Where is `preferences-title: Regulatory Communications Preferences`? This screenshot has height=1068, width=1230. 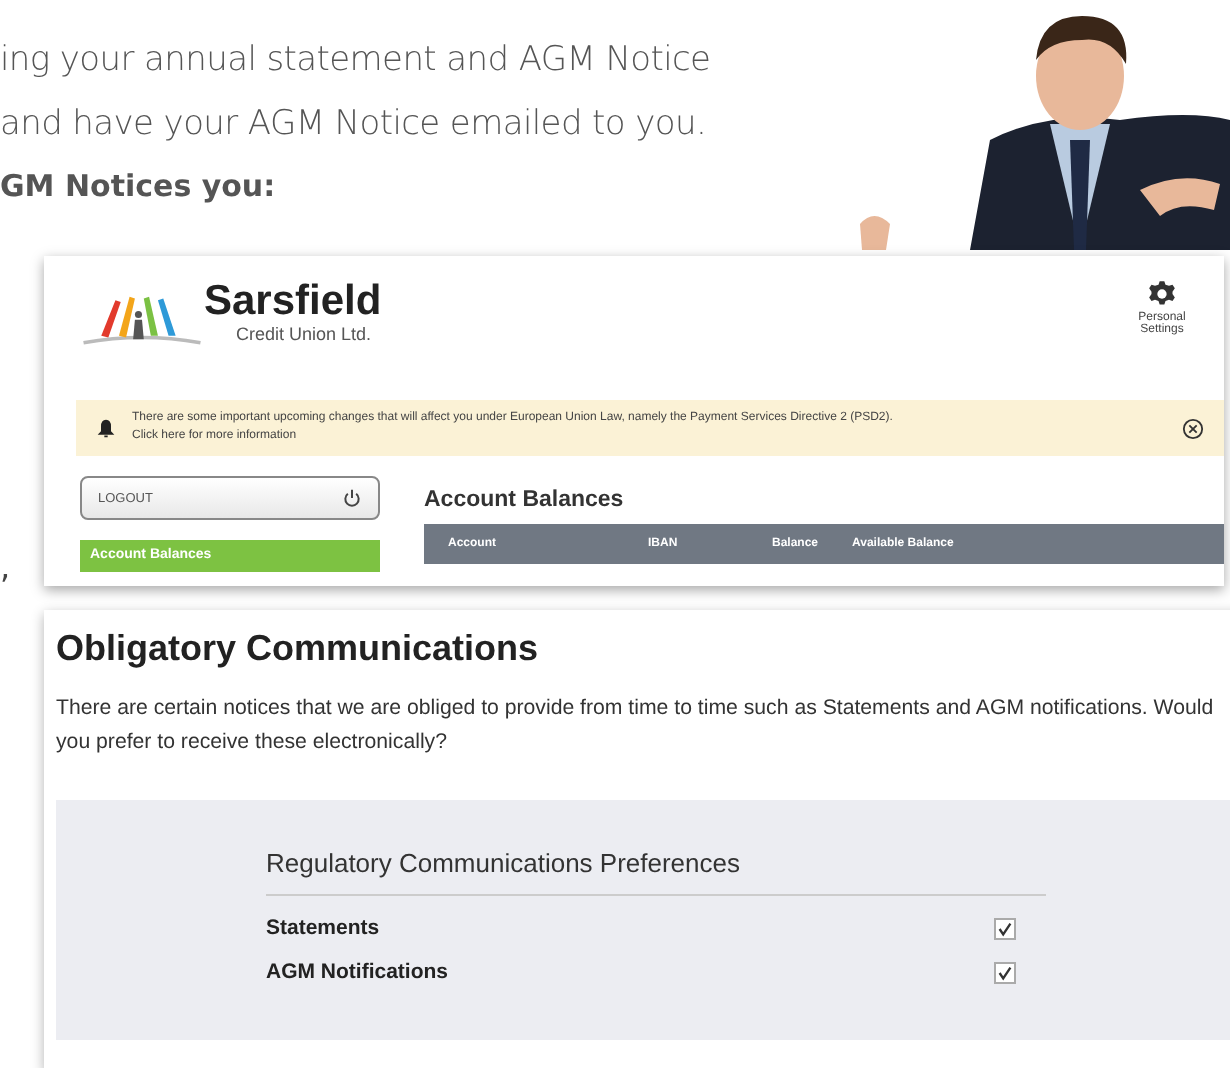 preferences-title: Regulatory Communications Preferences is located at coordinates (656, 872).